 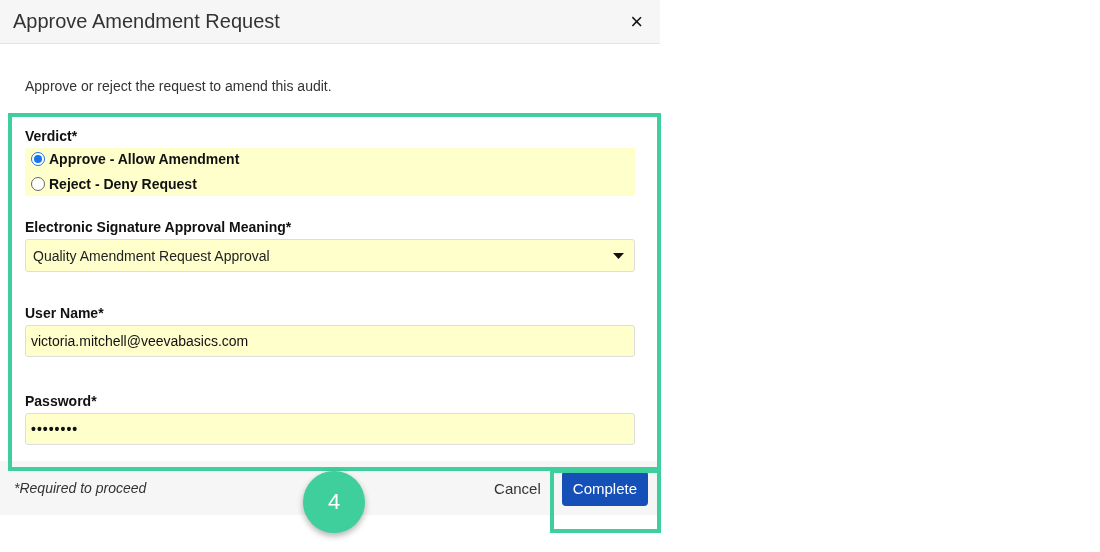 I want to click on description-text: Approve or reject the request to amend this audit., so click(x=179, y=86).